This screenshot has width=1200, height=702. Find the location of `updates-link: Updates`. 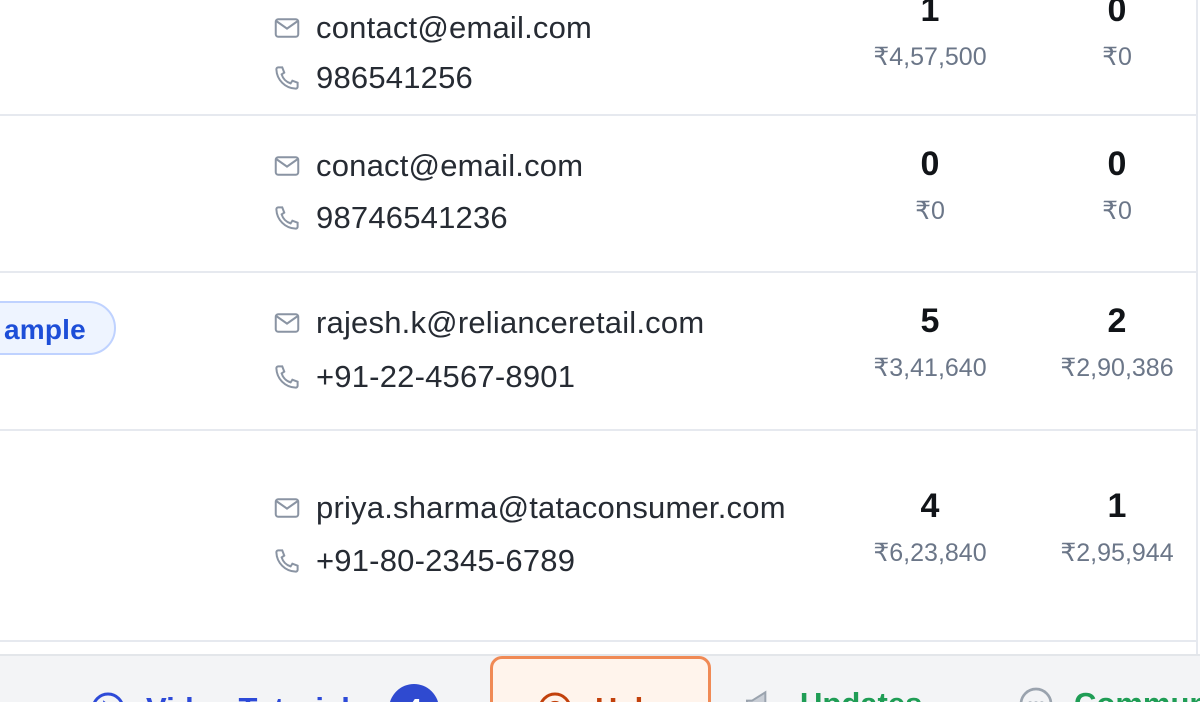

updates-link: Updates is located at coordinates (832, 693).